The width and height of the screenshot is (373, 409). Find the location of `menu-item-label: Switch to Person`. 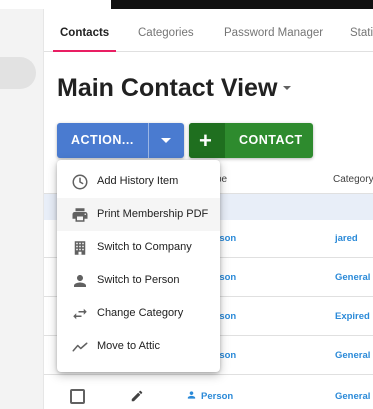

menu-item-label: Switch to Person is located at coordinates (138, 280).